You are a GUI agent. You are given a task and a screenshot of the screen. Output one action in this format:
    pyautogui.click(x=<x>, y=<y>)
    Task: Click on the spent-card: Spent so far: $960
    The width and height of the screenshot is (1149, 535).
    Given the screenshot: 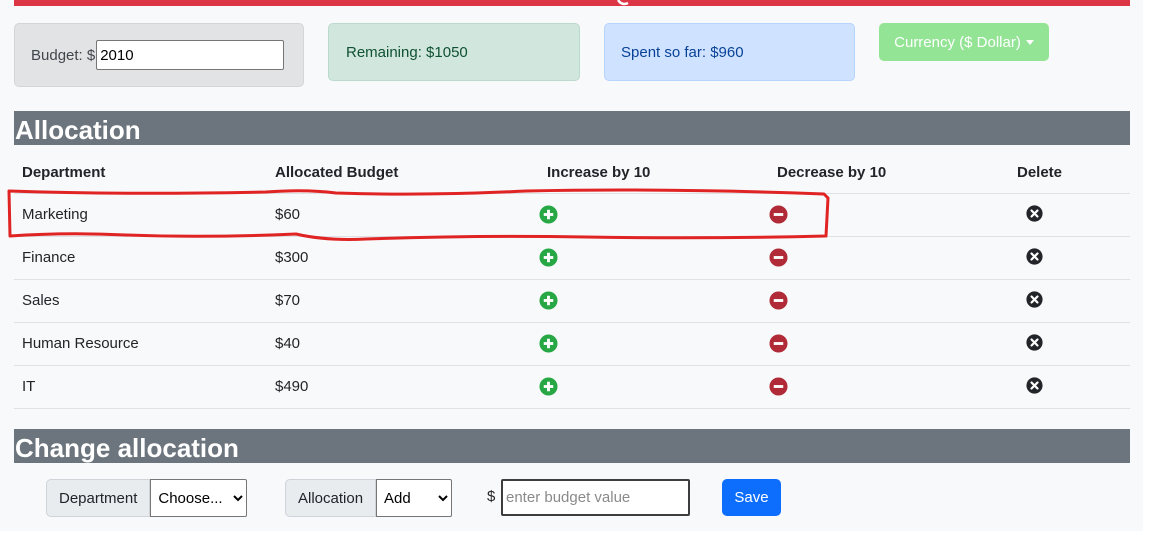 What is the action you would take?
    pyautogui.click(x=729, y=52)
    